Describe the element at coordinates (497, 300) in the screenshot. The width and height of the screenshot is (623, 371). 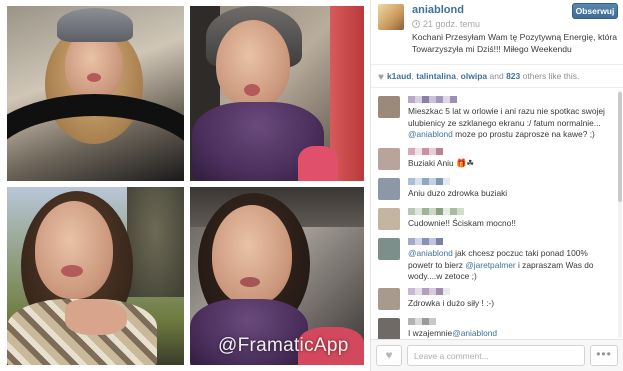
I see `comment-item: Zdrowka i dużo siły ! :-)` at that location.